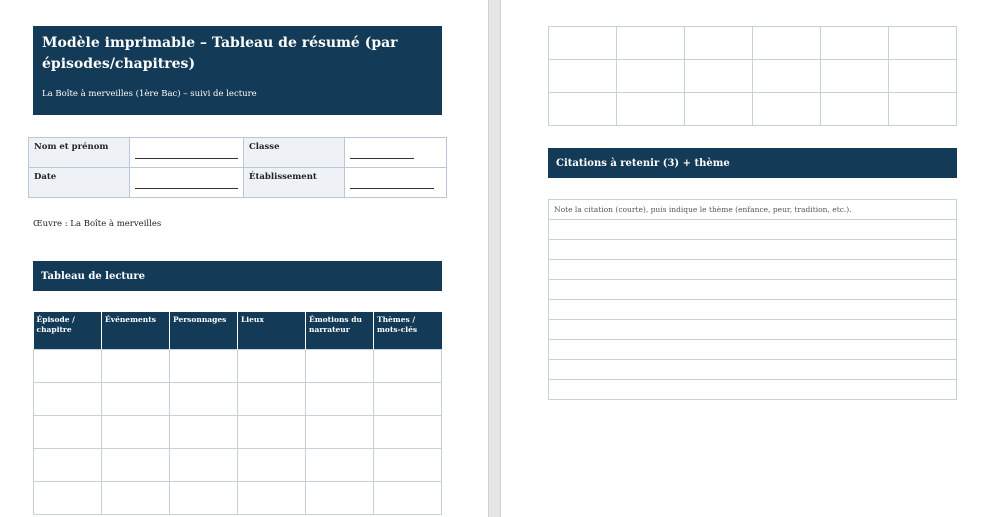 The width and height of the screenshot is (982, 517). What do you see at coordinates (752, 163) in the screenshot?
I see `citations-section-bar: Citations à retenir (3) + thème` at bounding box center [752, 163].